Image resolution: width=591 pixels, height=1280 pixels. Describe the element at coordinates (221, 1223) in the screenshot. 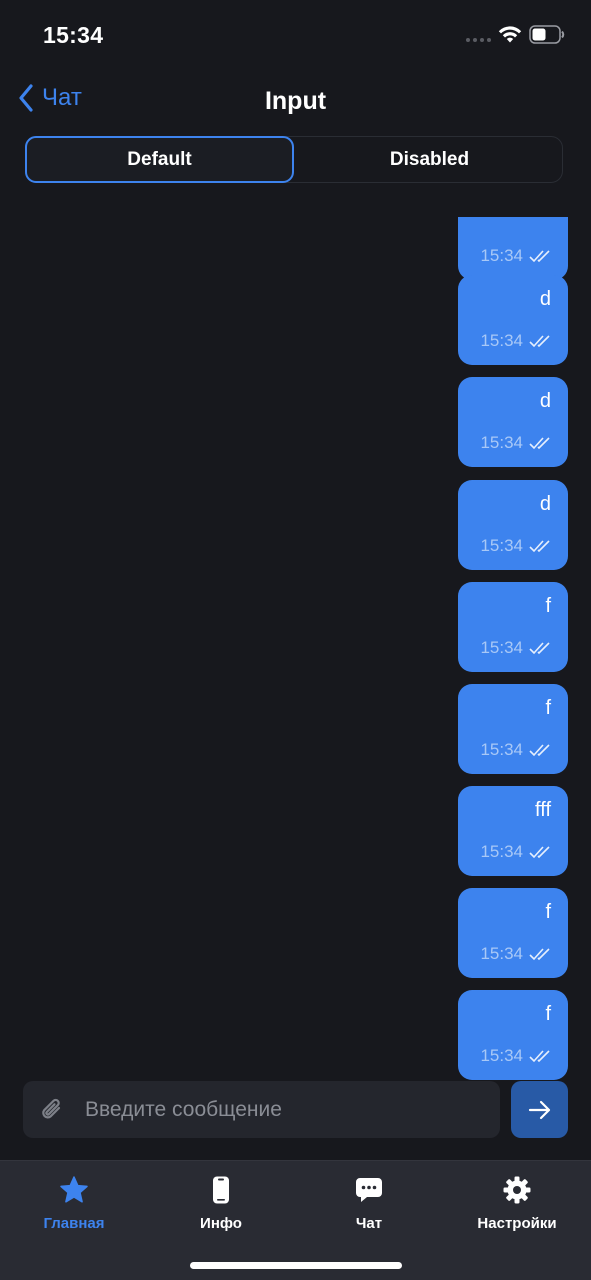

I see `tab-label: Инфо` at that location.